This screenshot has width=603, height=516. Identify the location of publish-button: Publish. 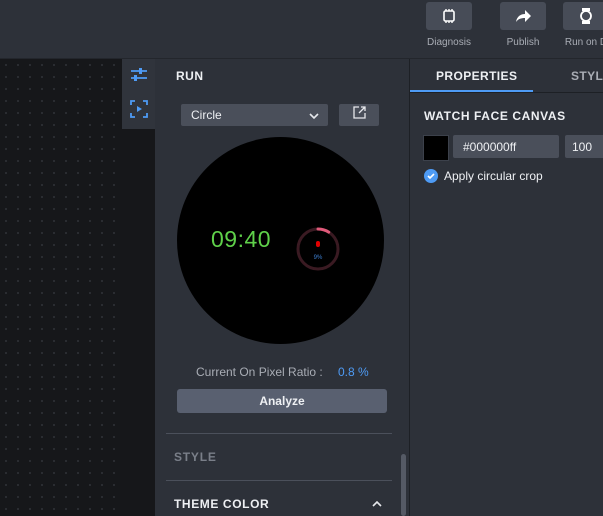
(523, 25).